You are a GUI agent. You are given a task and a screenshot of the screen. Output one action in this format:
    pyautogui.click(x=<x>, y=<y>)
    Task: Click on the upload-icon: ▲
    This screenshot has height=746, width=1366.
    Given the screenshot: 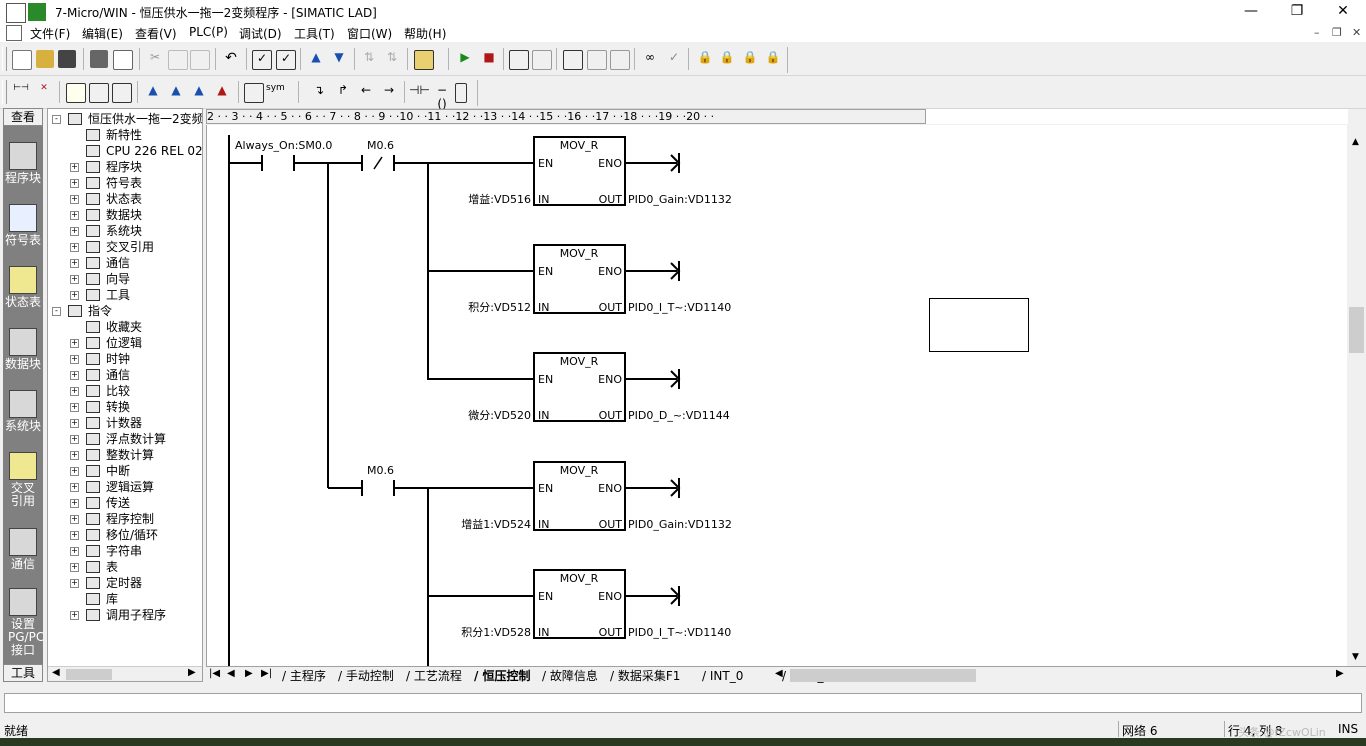 What is the action you would take?
    pyautogui.click(x=316, y=59)
    